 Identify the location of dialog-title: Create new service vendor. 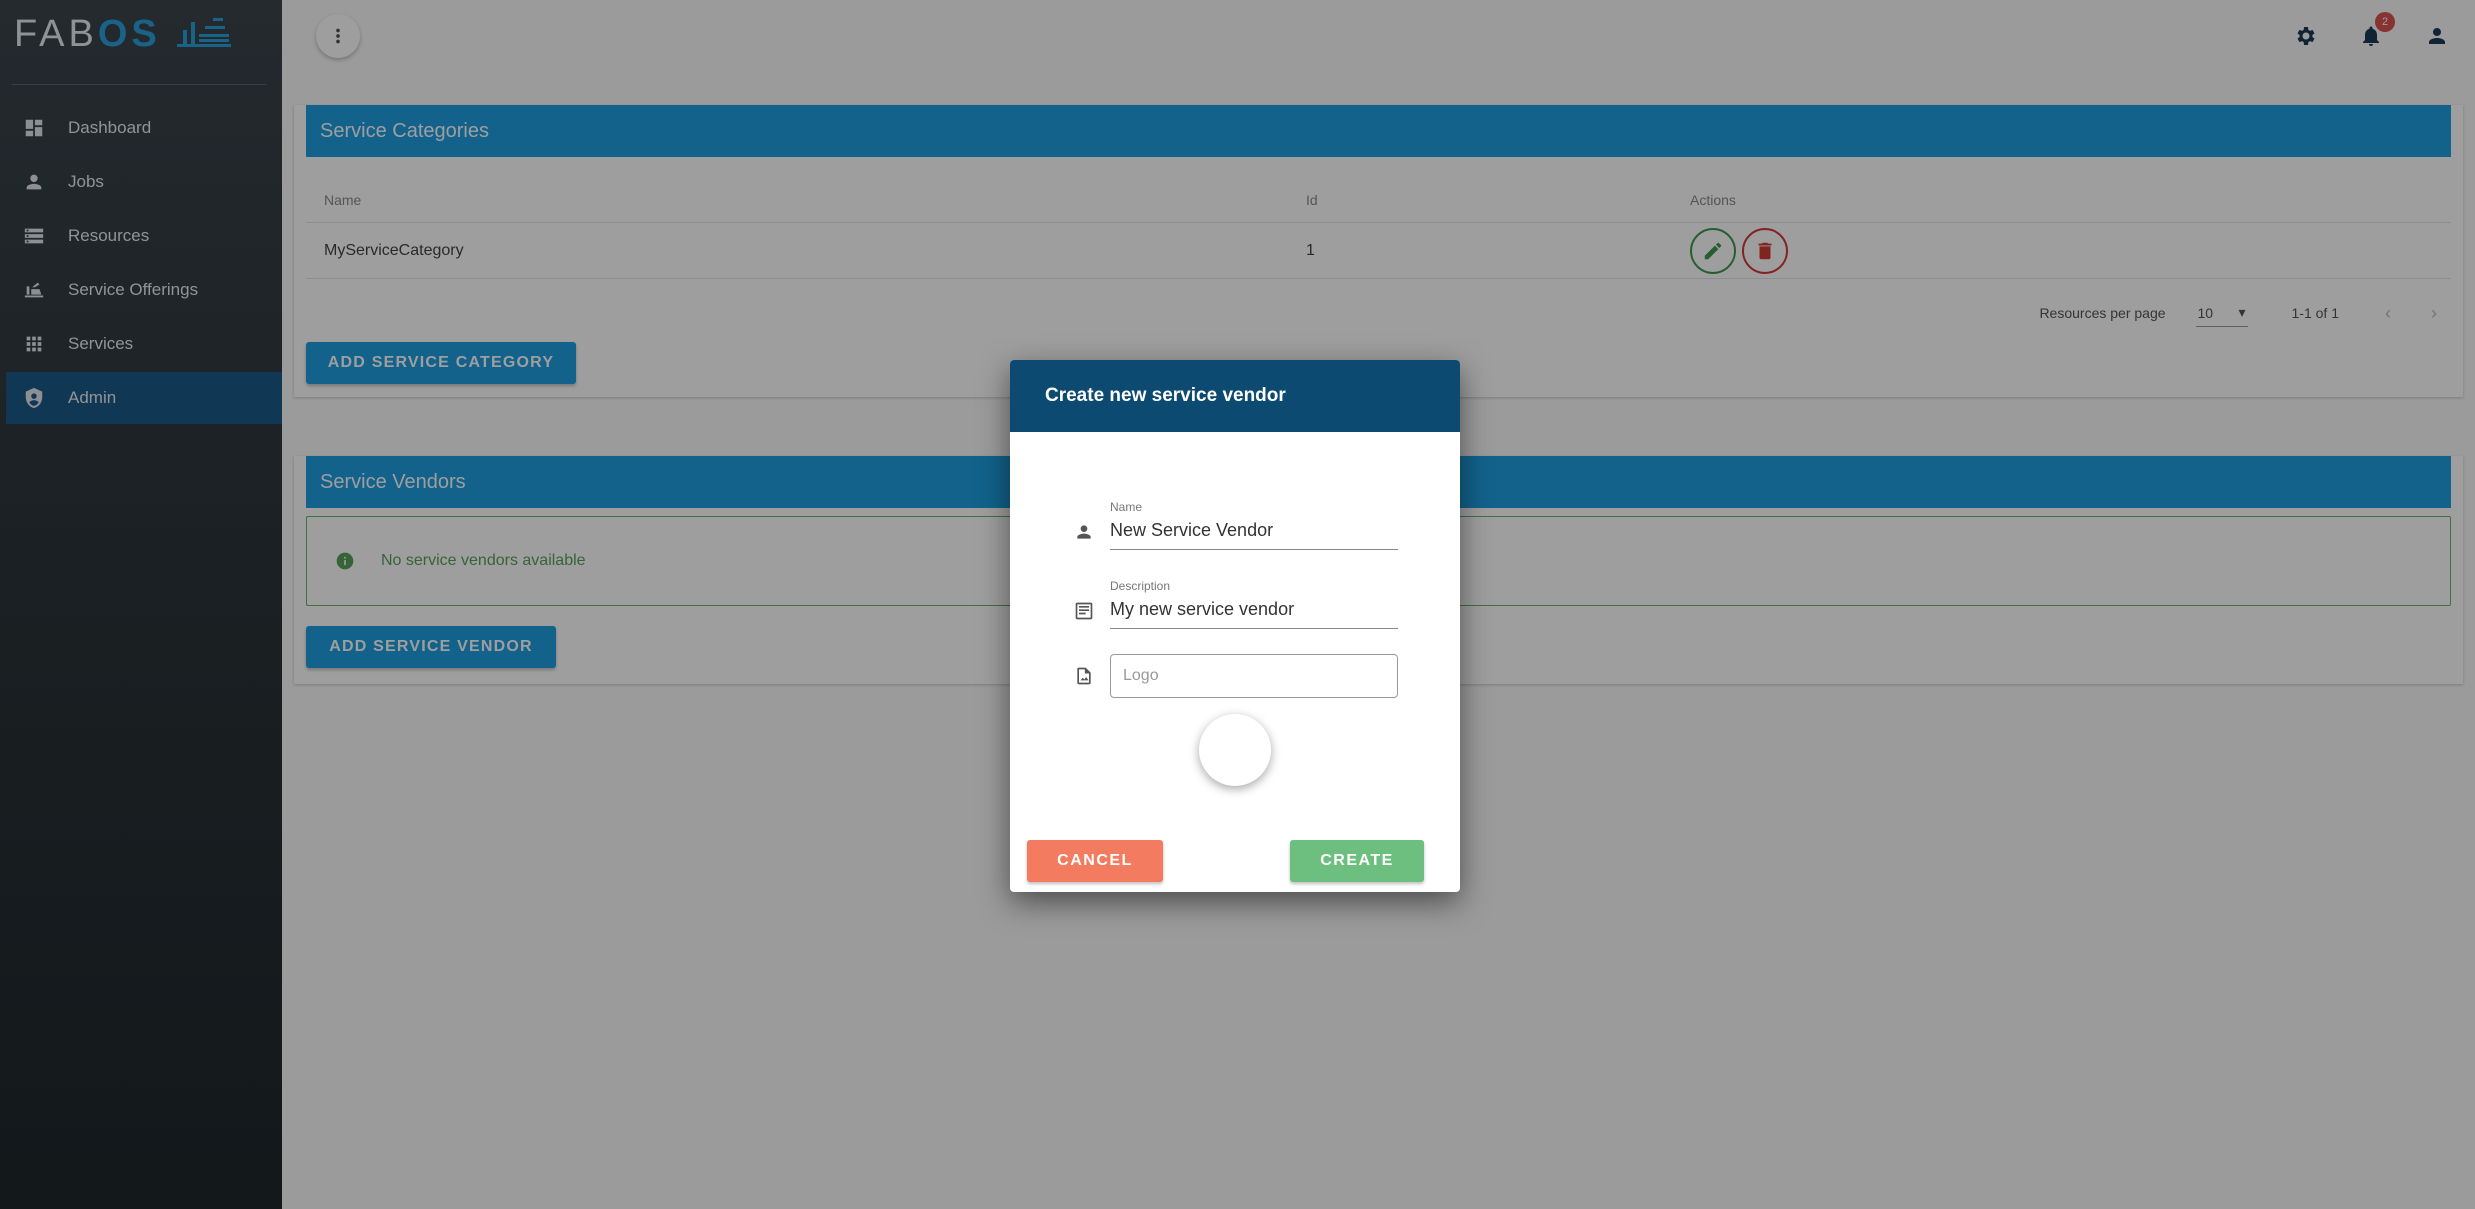
(1235, 396).